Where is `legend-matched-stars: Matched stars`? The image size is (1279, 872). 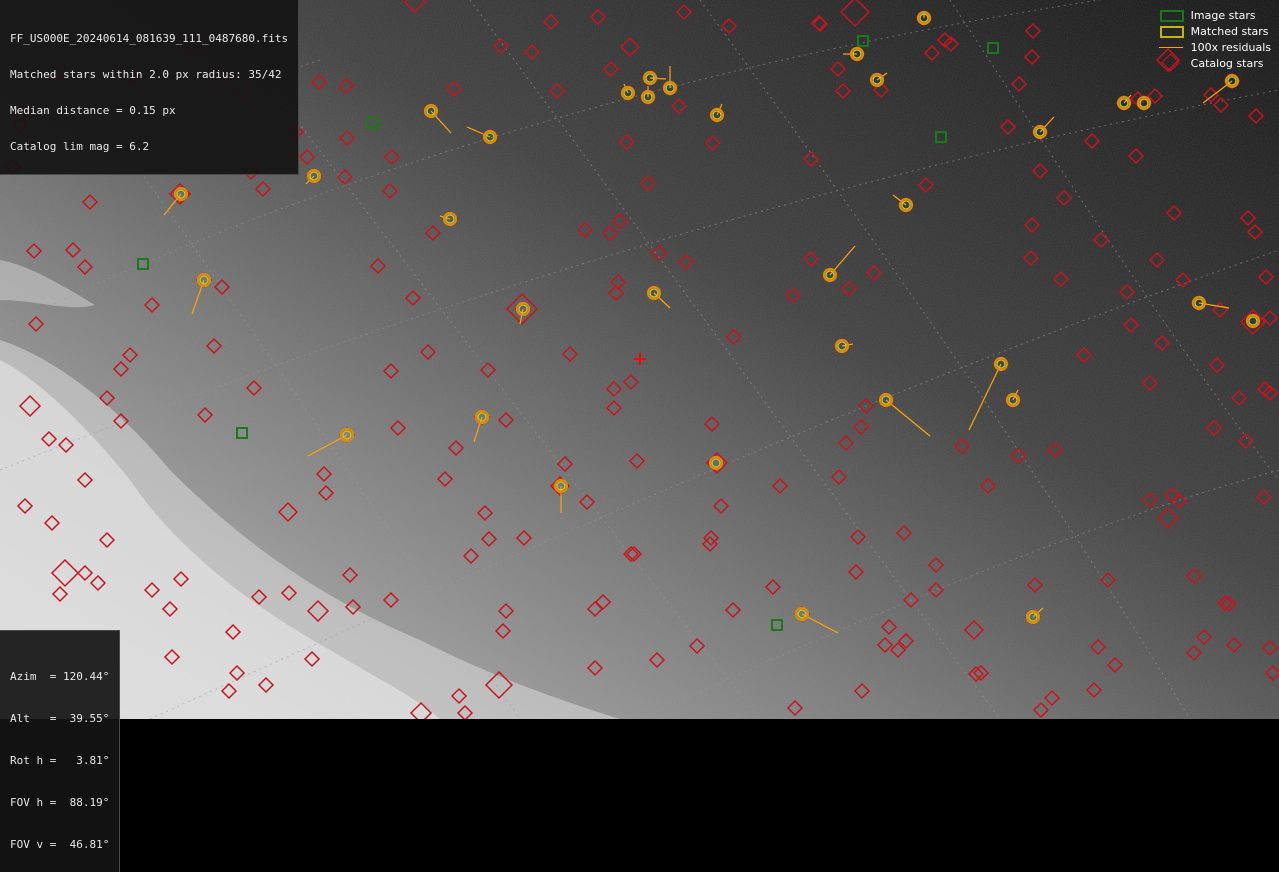 legend-matched-stars: Matched stars is located at coordinates (1215, 31).